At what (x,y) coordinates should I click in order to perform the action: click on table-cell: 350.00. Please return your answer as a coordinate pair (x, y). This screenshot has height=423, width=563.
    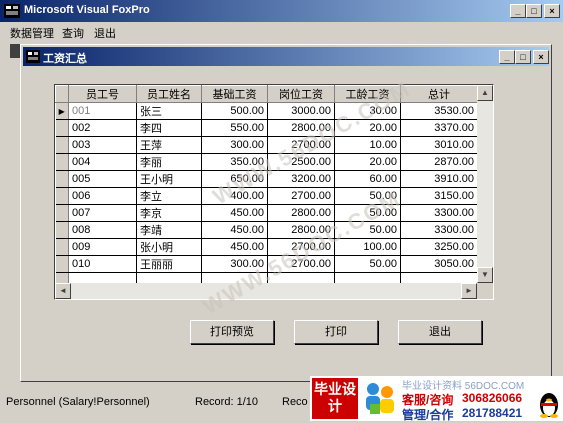
    Looking at the image, I should click on (234, 162).